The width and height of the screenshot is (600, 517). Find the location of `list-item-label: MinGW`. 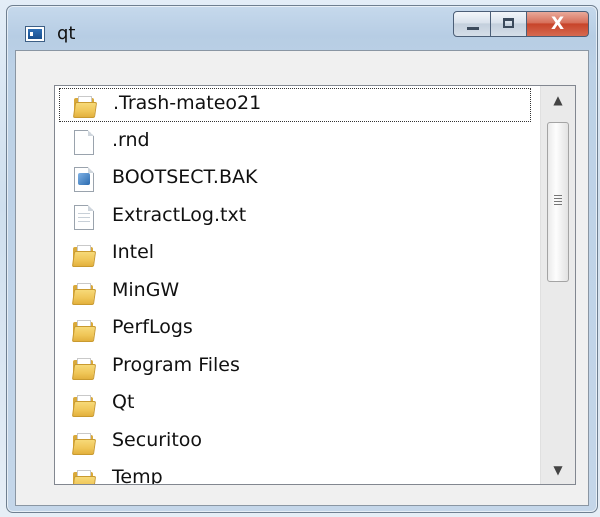

list-item-label: MinGW is located at coordinates (146, 289).